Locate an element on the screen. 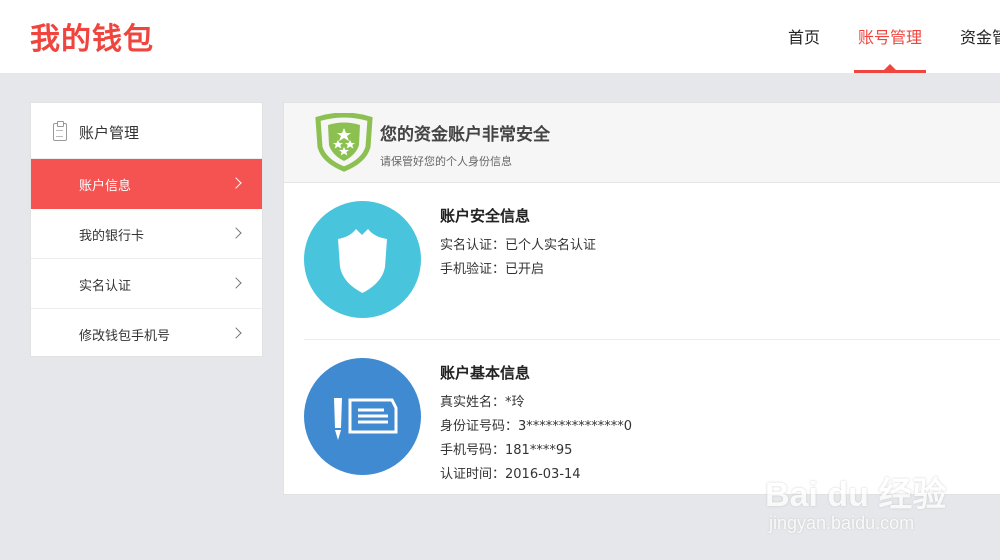  sidebar-item-label: 修改钱包手机号 is located at coordinates (125, 336).